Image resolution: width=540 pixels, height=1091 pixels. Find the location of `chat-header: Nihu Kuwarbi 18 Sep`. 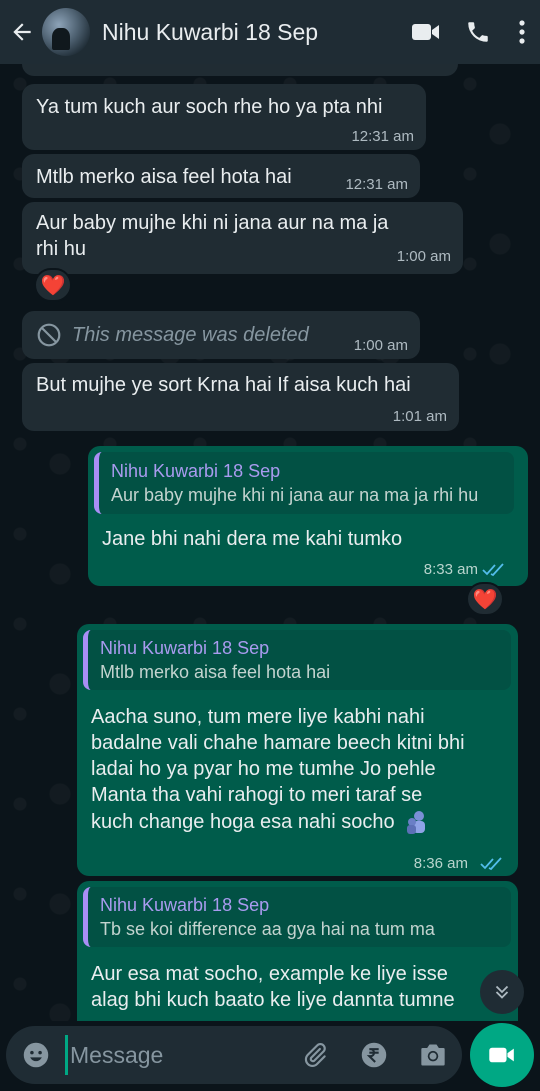

chat-header: Nihu Kuwarbi 18 Sep is located at coordinates (270, 32).